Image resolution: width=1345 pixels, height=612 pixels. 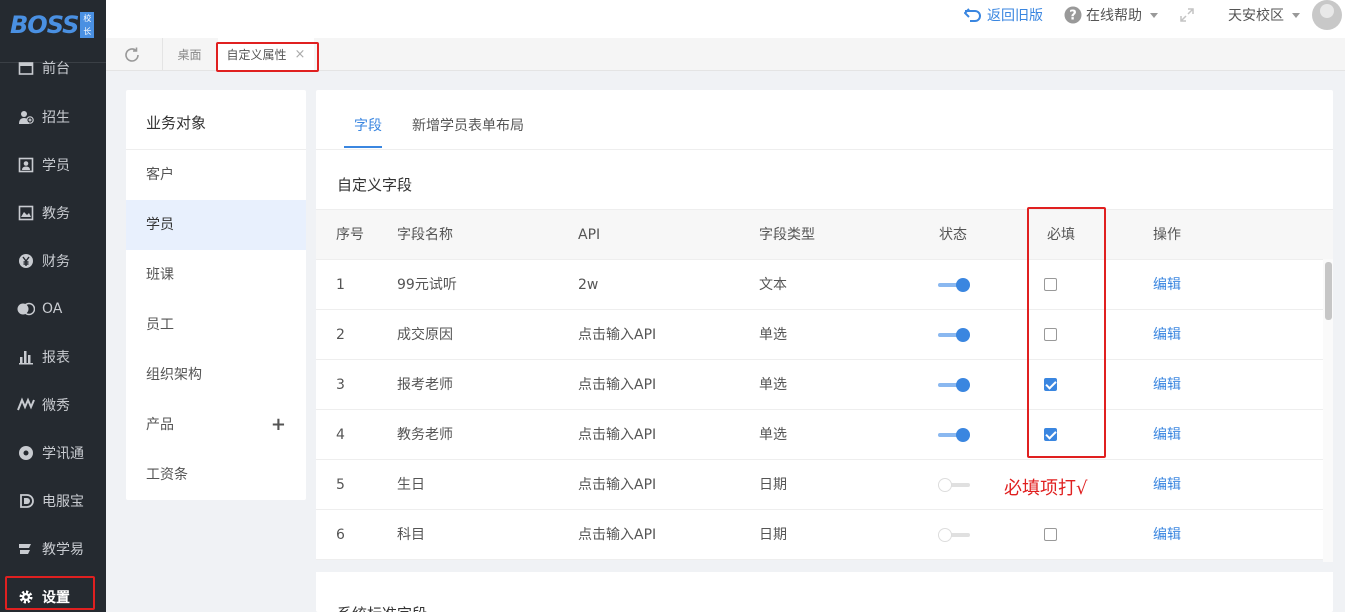 What do you see at coordinates (87, 25) in the screenshot?
I see `logo-seal: 校长` at bounding box center [87, 25].